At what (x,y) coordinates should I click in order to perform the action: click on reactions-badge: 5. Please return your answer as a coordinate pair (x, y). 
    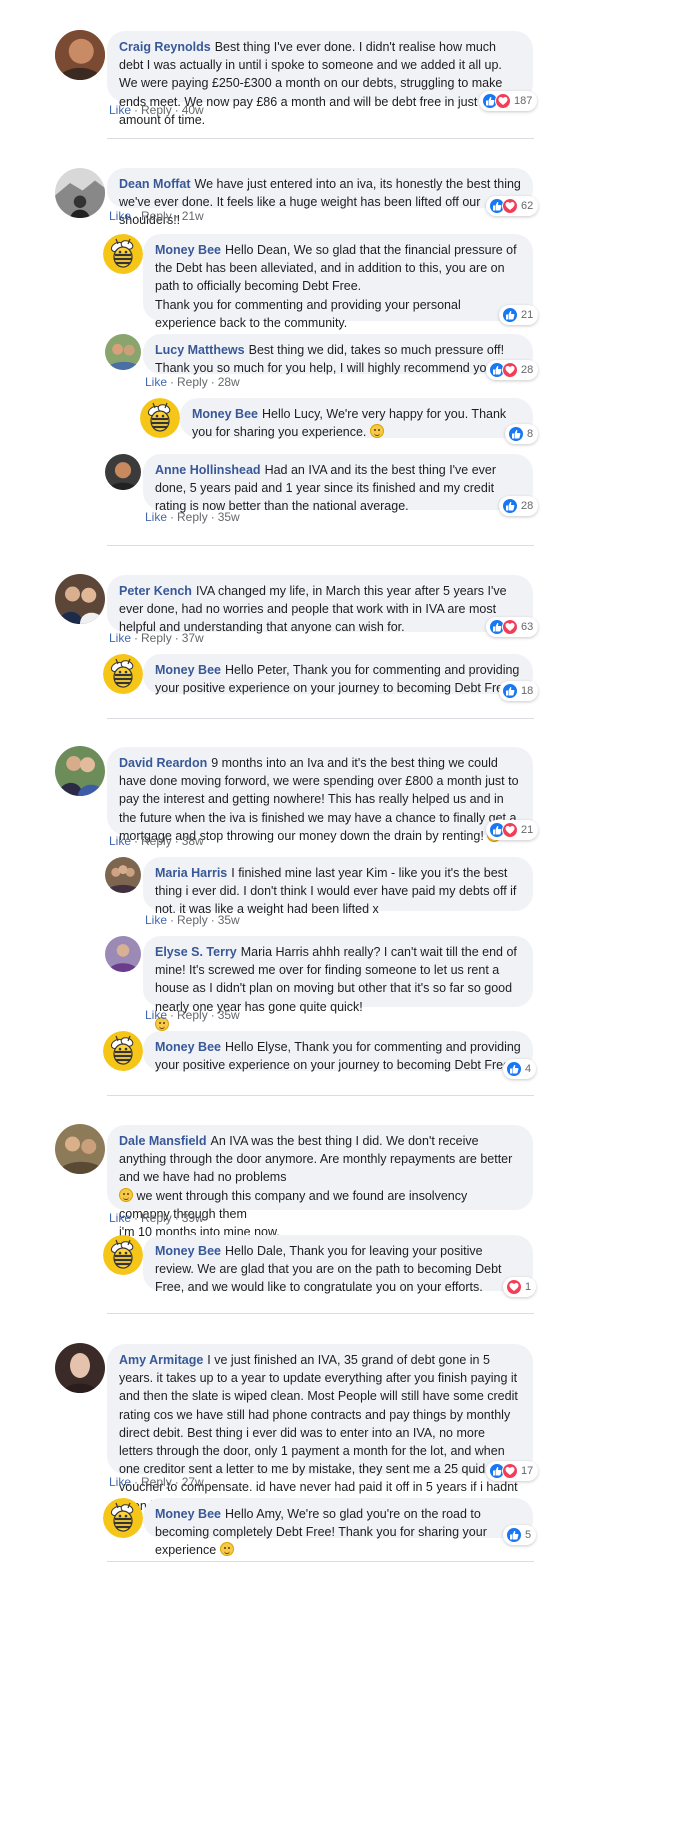
    Looking at the image, I should click on (520, 1535).